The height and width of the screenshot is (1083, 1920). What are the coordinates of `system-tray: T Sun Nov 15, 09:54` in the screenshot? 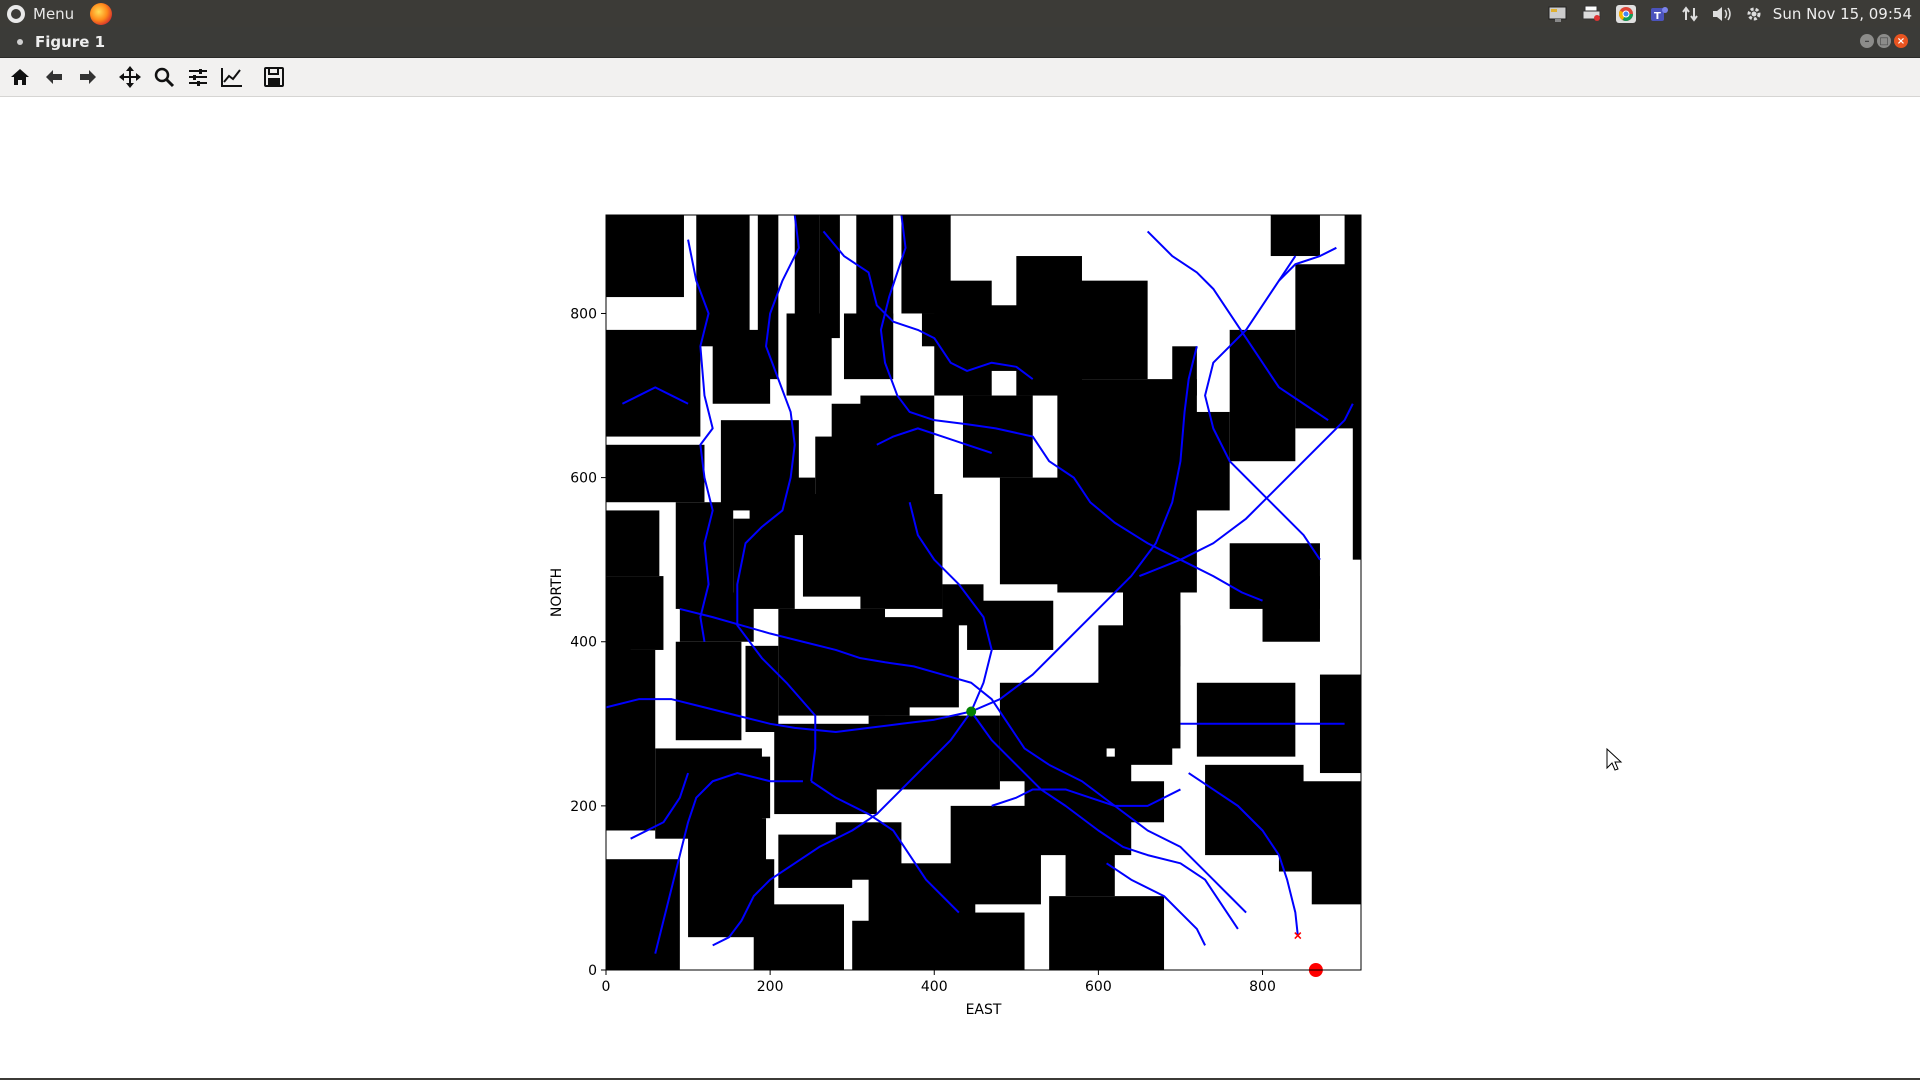 It's located at (1730, 13).